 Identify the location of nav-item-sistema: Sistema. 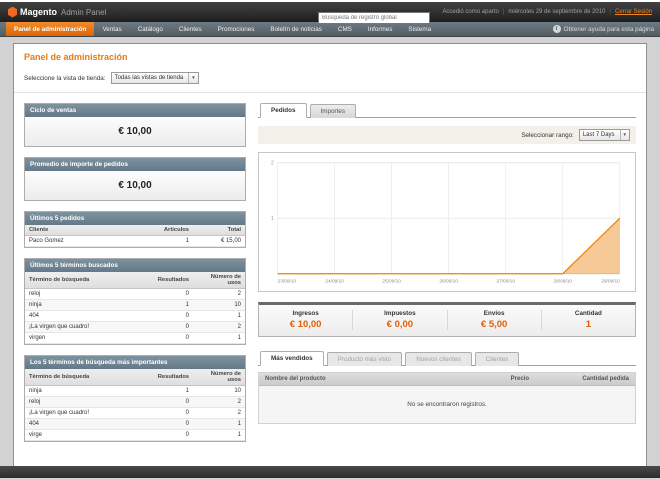
(419, 29).